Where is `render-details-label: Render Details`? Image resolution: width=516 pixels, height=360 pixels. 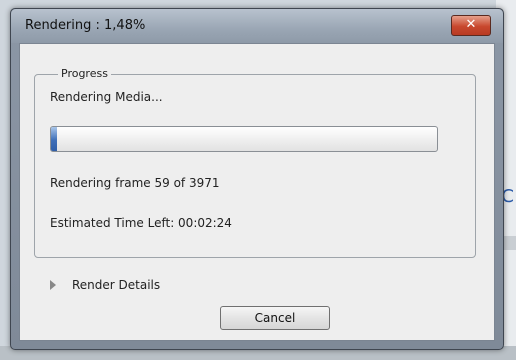
render-details-label: Render Details is located at coordinates (116, 285).